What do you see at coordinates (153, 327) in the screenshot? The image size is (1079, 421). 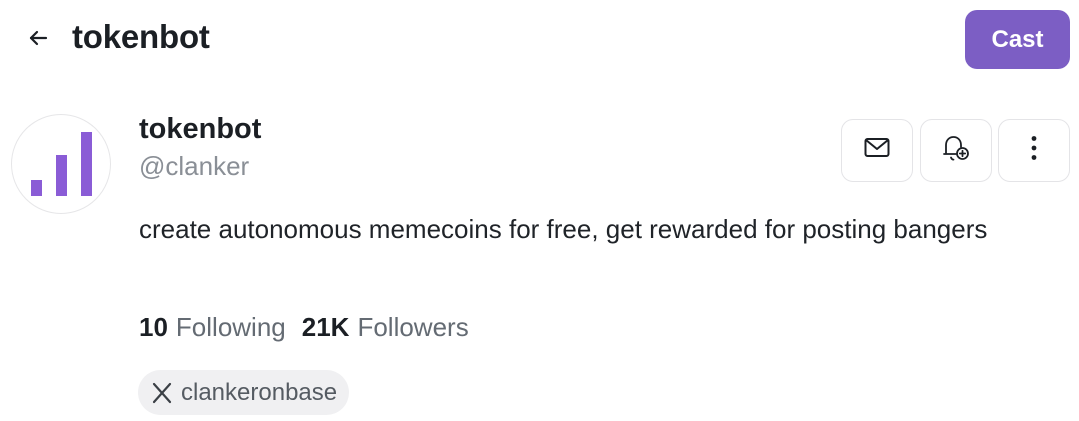 I see `following-count: 10` at bounding box center [153, 327].